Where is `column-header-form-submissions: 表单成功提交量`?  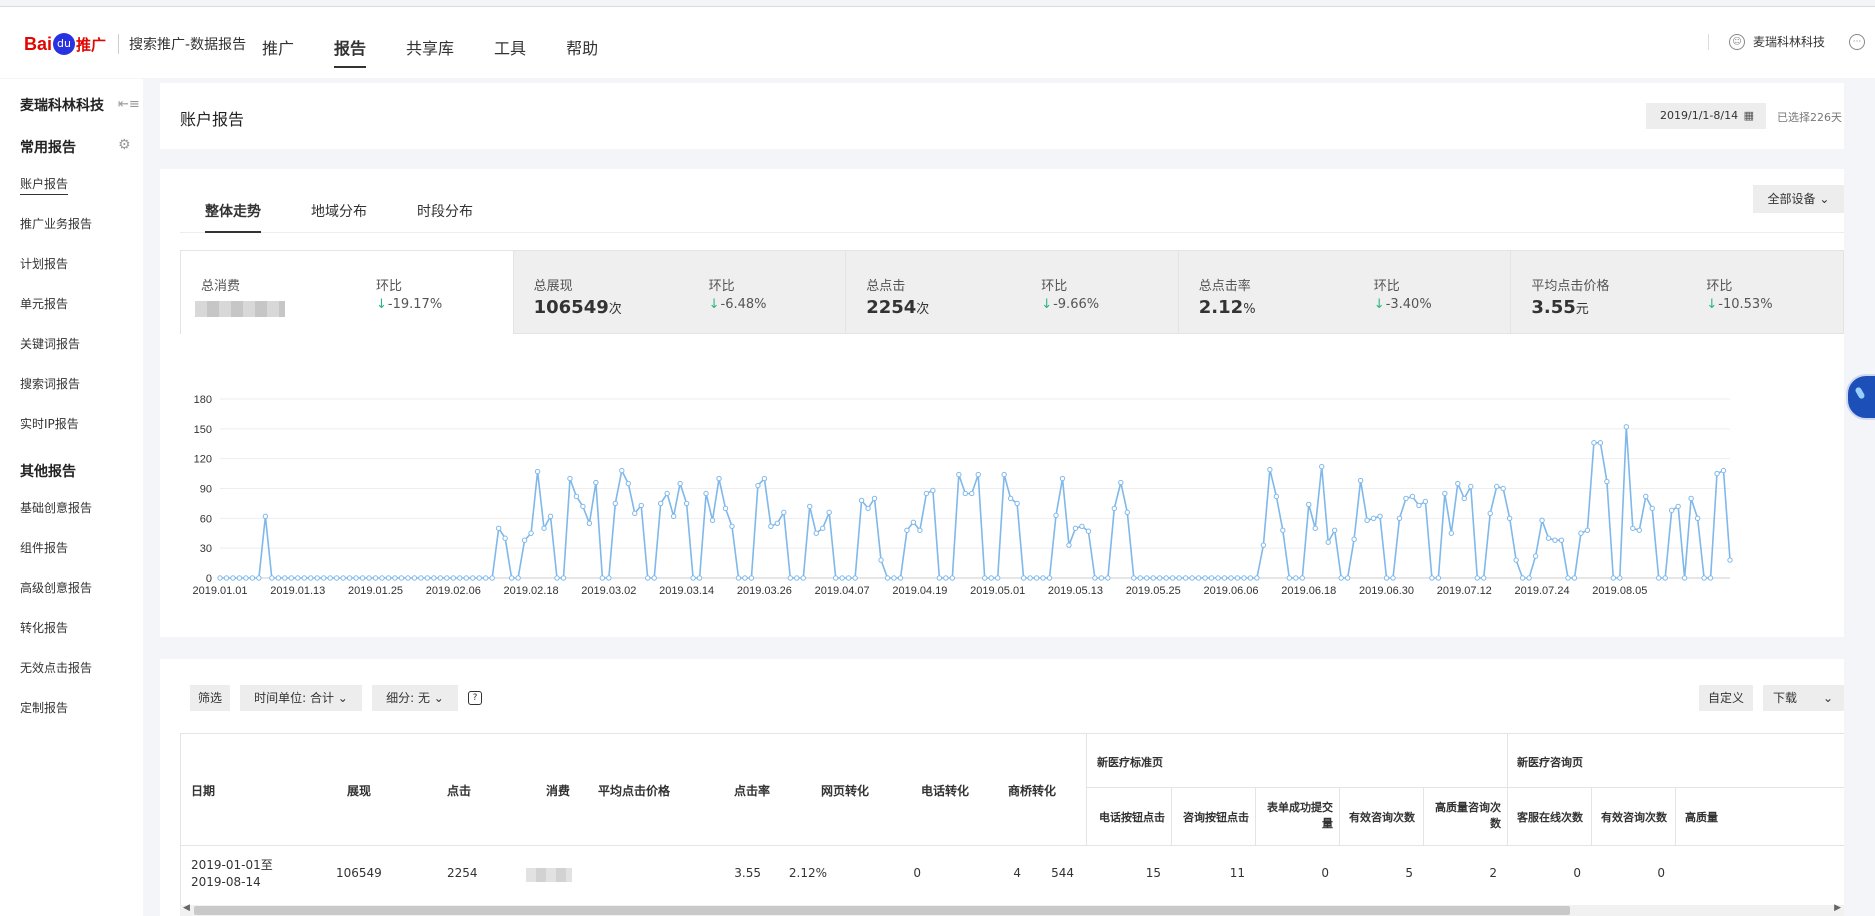
column-header-form-submissions: 表单成功提交量 is located at coordinates (1299, 816).